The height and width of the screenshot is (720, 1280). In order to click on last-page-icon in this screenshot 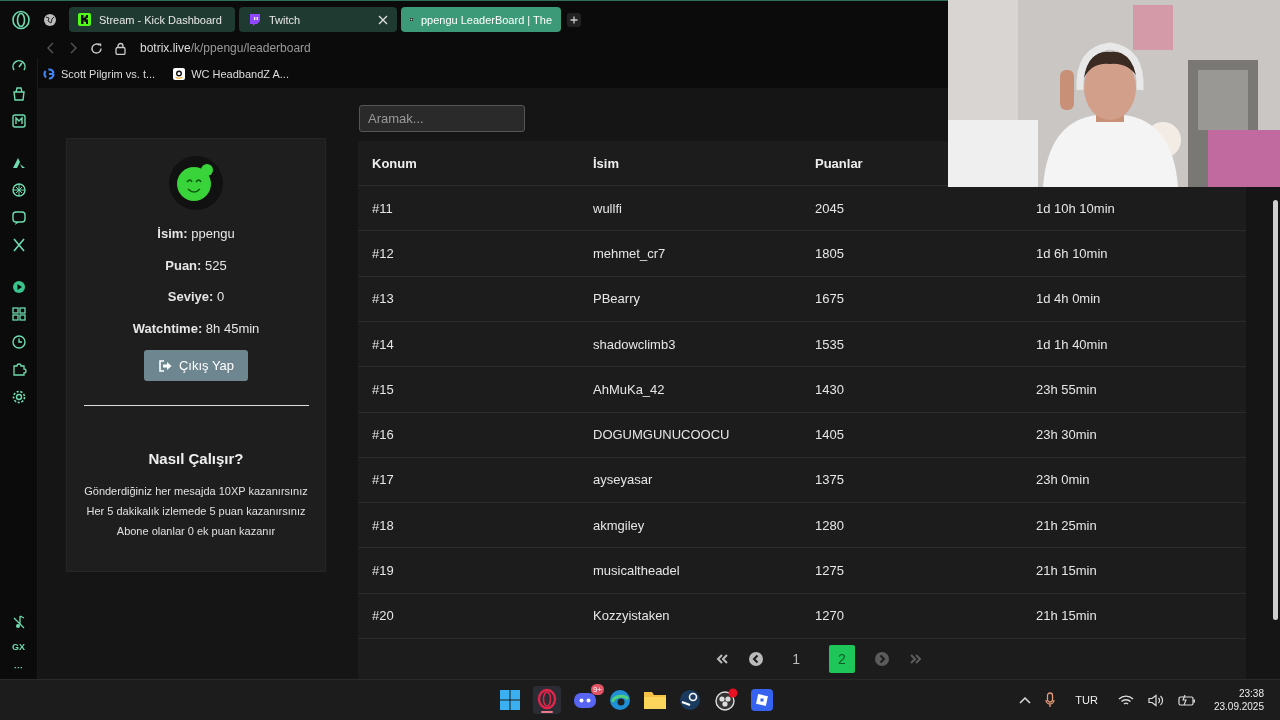, I will do `click(915, 659)`.